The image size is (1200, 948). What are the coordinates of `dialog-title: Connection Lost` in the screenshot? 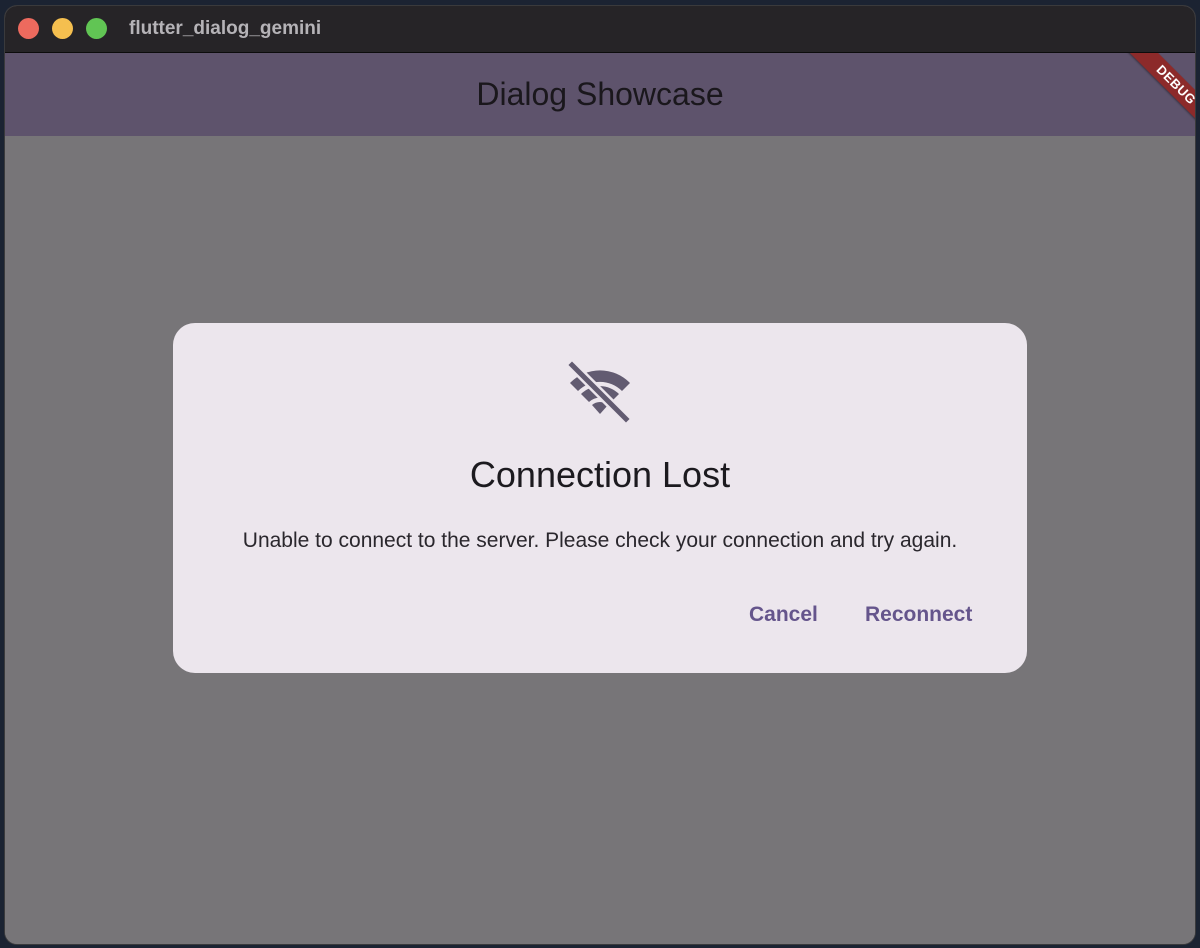 It's located at (600, 474).